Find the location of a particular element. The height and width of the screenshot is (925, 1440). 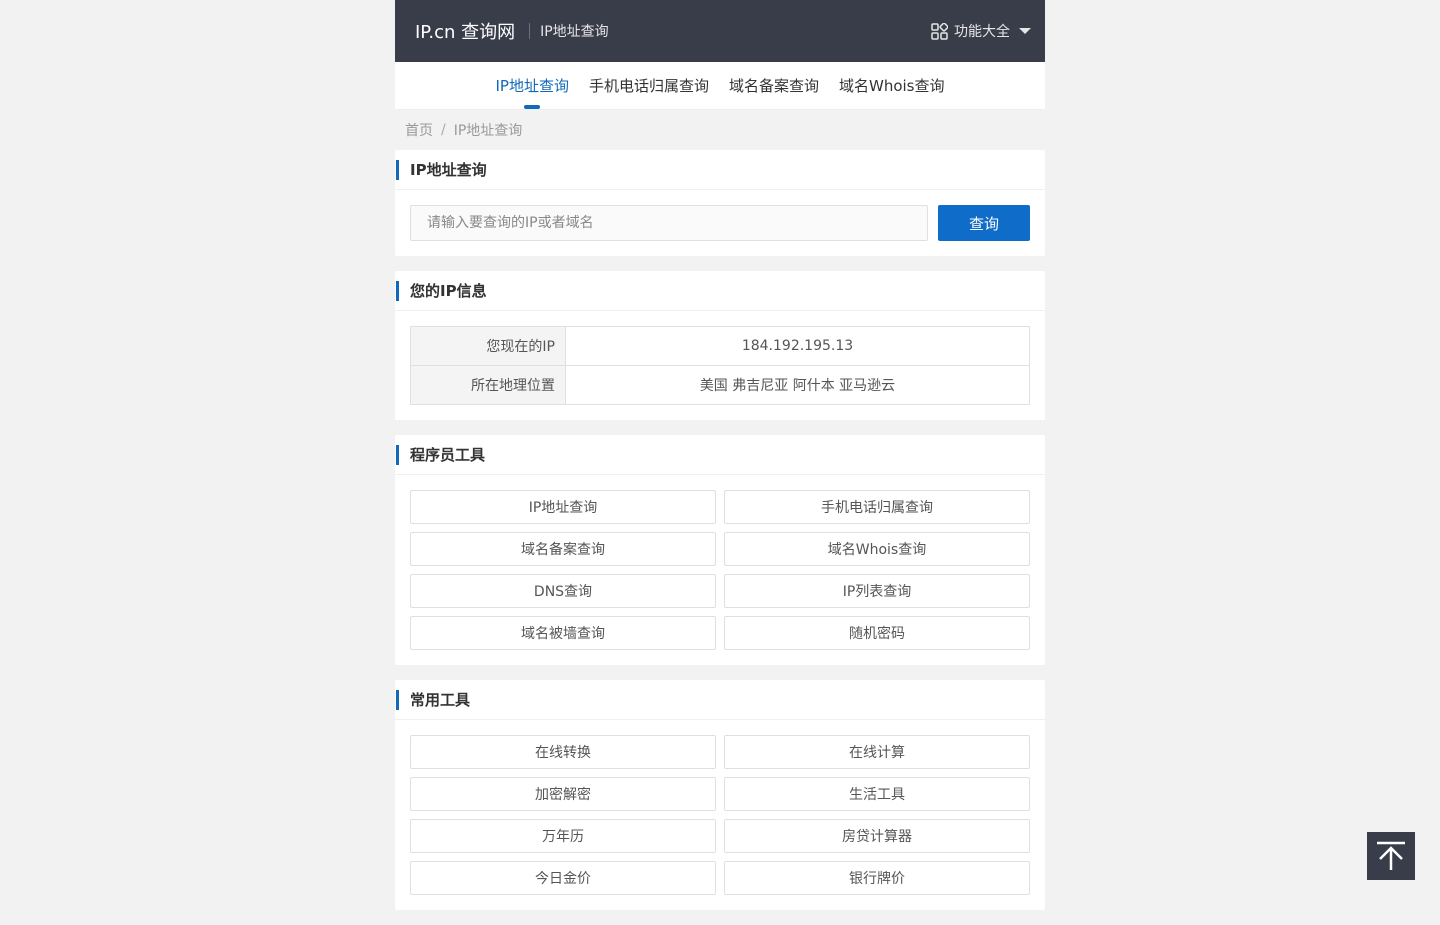

tool-domain-whois: 域名Whois查询 is located at coordinates (877, 549).